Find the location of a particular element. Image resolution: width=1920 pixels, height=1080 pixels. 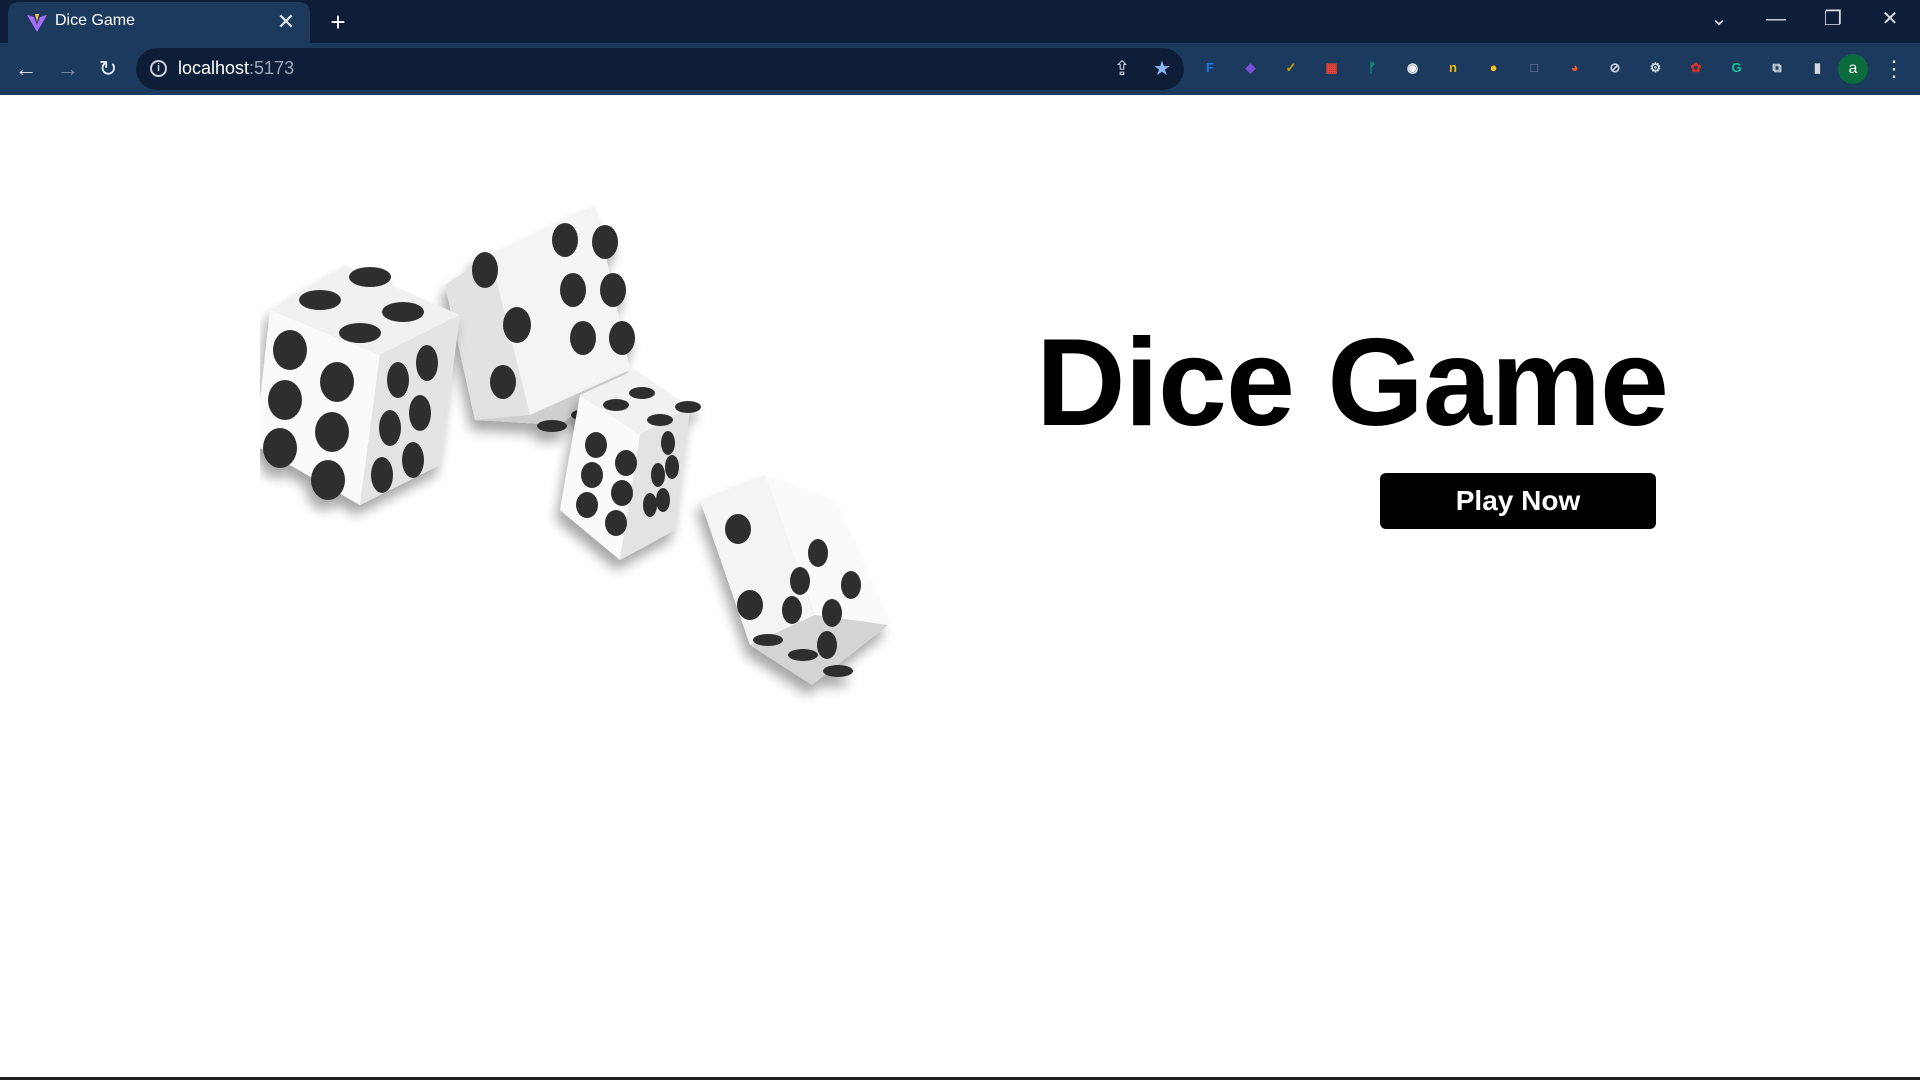

window-close-button: ✕ is located at coordinates (1890, 20).